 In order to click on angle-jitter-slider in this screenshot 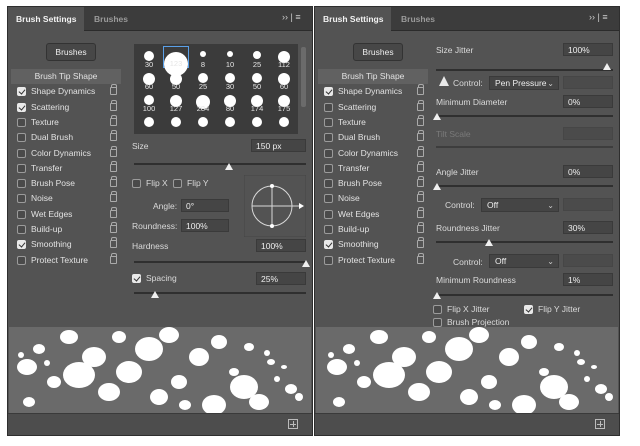, I will do `click(524, 186)`.